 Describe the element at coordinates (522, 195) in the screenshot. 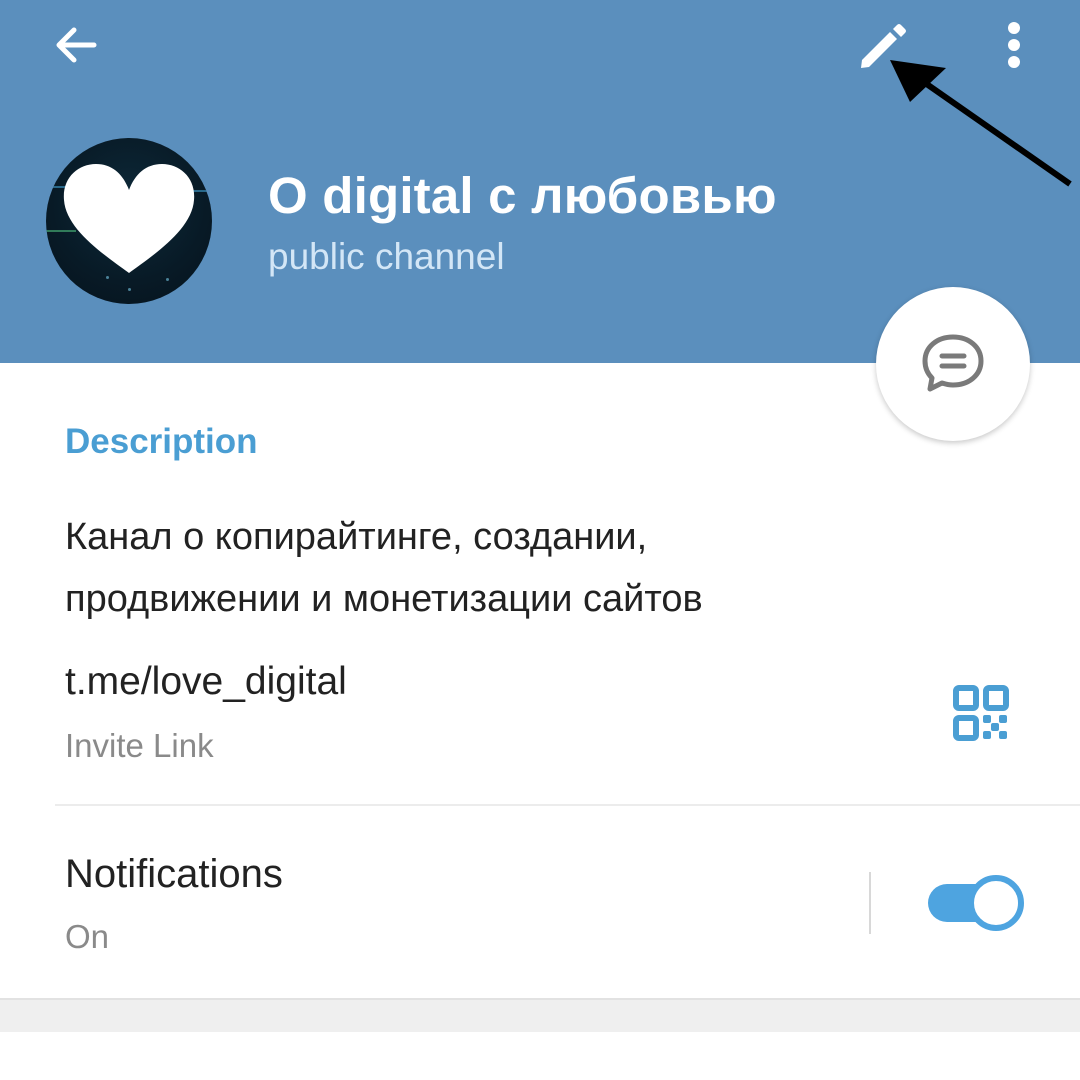

I see `channel-title: O digital с любовью` at that location.